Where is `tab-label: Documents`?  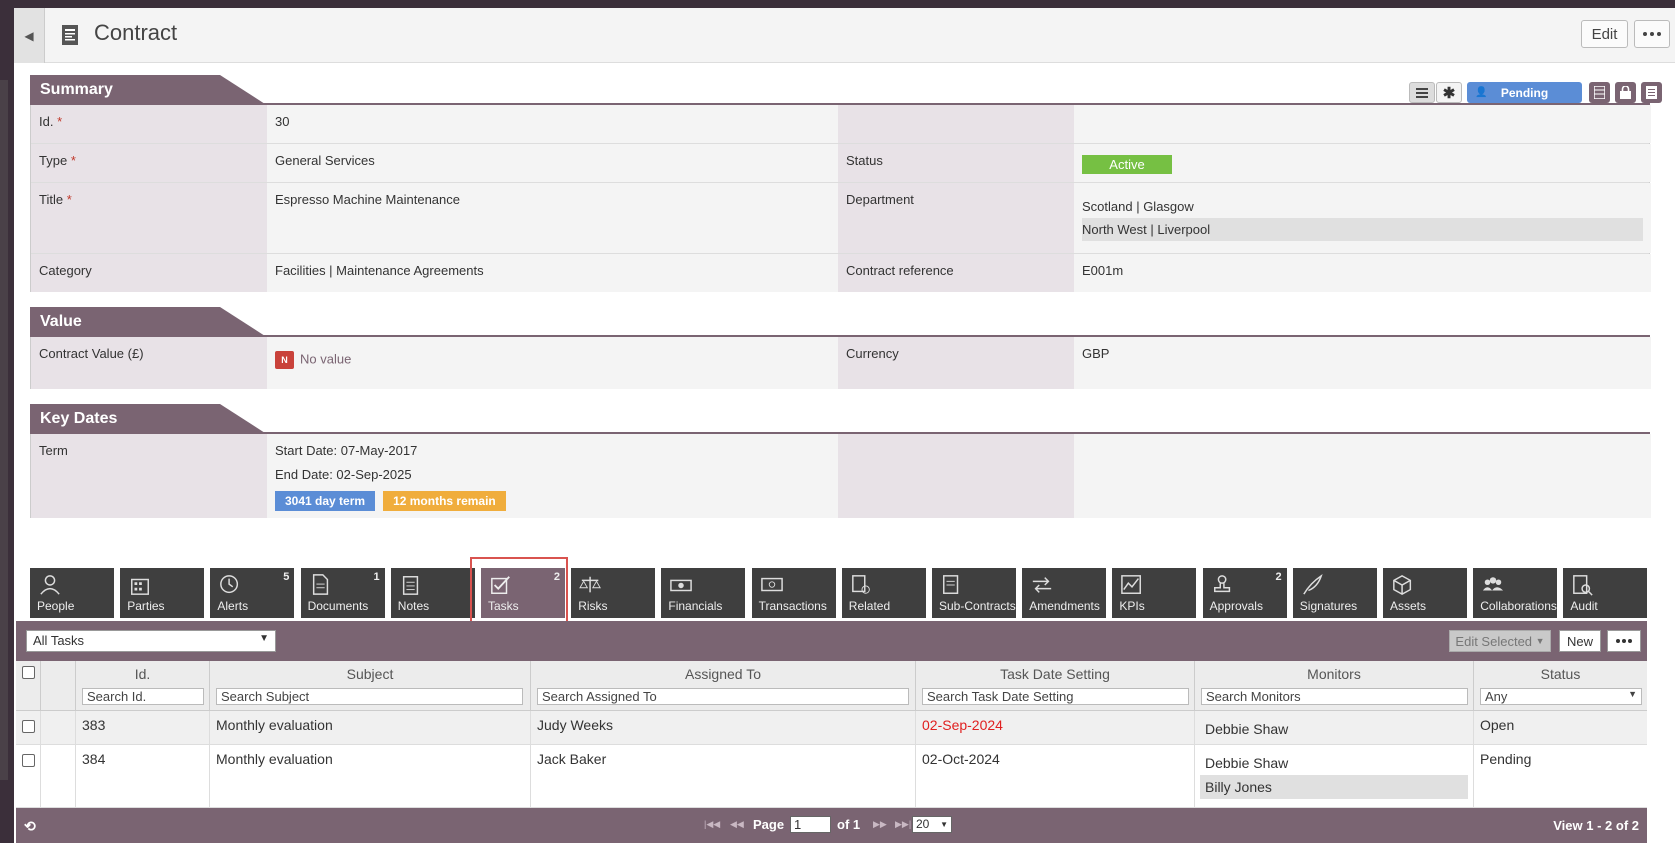
tab-label: Documents is located at coordinates (338, 606).